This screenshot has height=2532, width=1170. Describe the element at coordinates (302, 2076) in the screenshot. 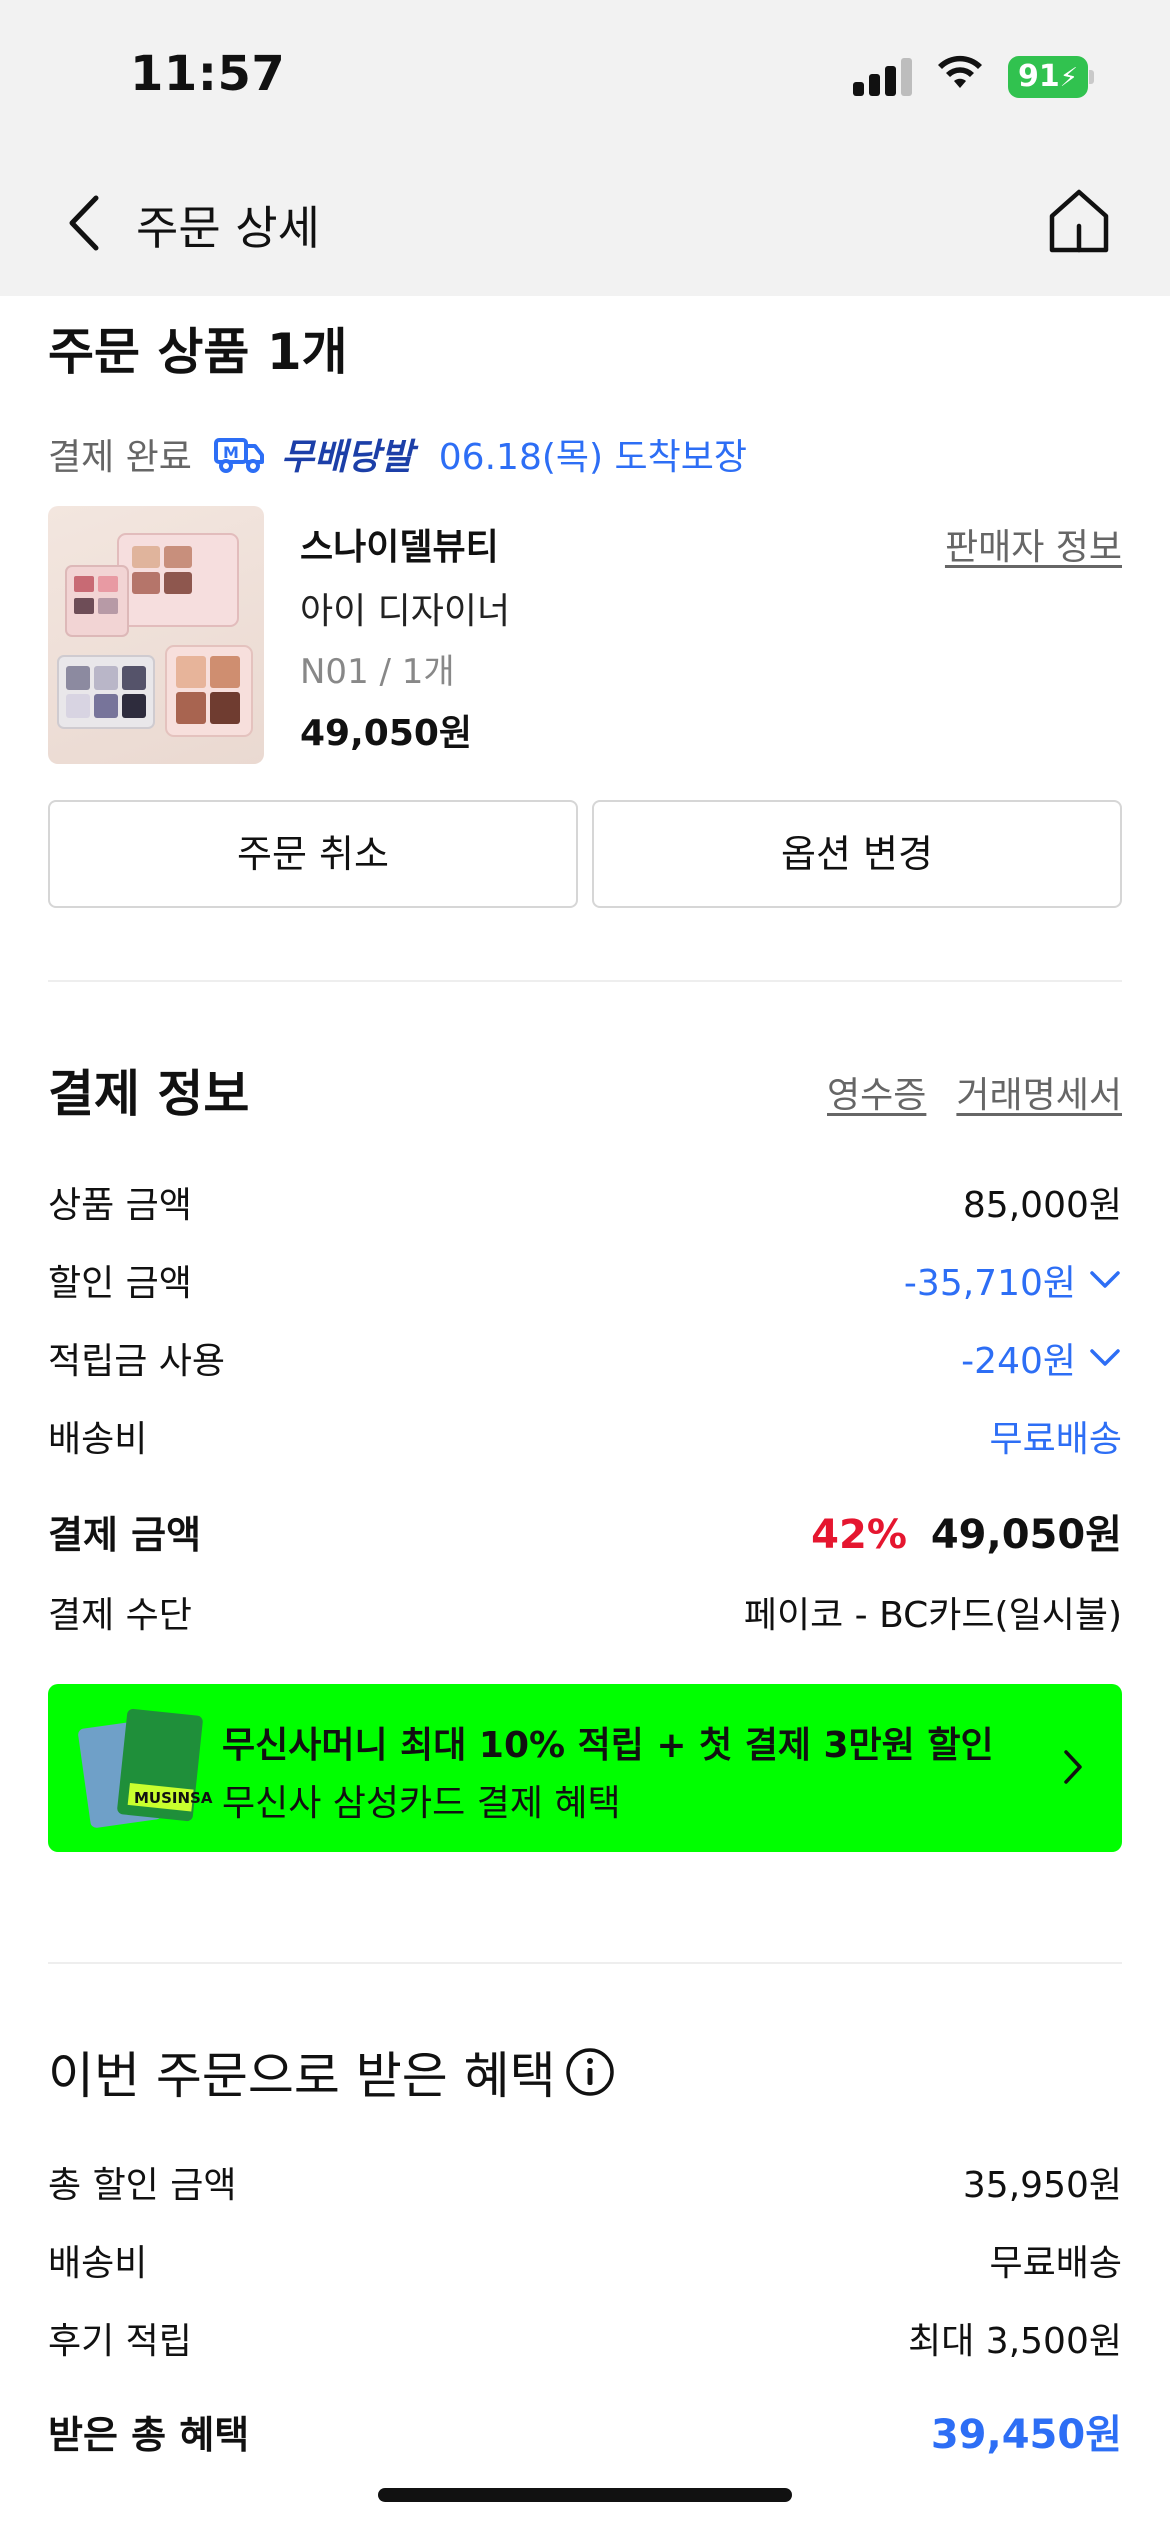

I see `benefits-heading: 이번 주문으로 받은 혜택` at that location.